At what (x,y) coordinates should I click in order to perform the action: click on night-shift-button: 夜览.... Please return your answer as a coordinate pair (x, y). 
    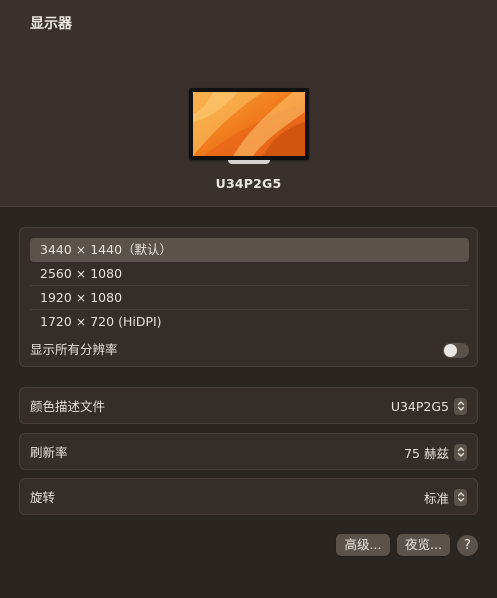
    Looking at the image, I should click on (423, 545).